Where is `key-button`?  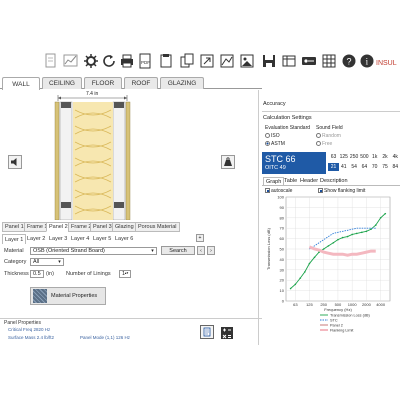
key-button is located at coordinates (309, 61).